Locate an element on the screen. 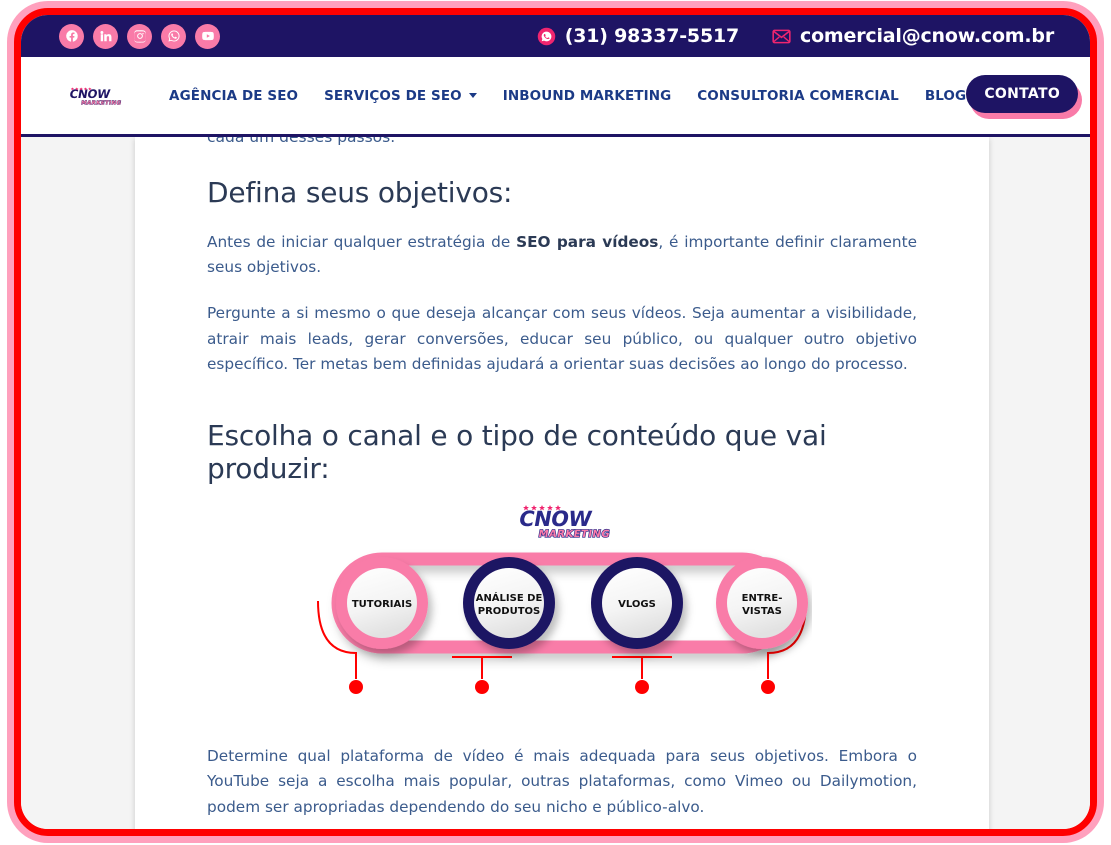 This screenshot has width=1111, height=845. node-label-analise-line1: ANÁLISE DE is located at coordinates (509, 597).